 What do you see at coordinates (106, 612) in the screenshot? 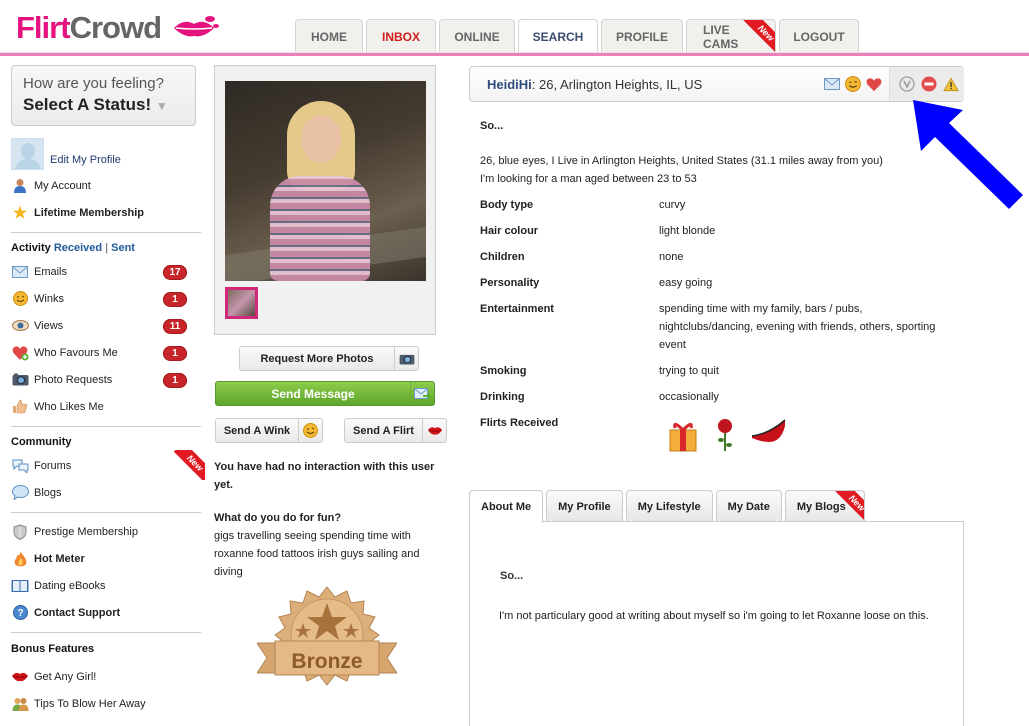
I see `sidebar-item-contact-support: ? Contact Support` at bounding box center [106, 612].